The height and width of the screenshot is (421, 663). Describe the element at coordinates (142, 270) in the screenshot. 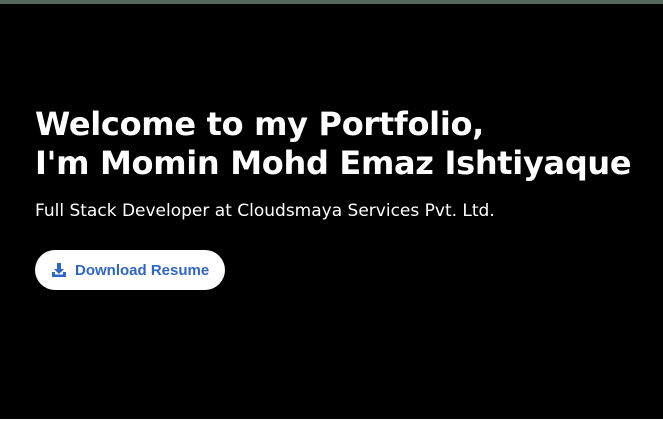

I see `download-resume-label: Download Resume` at that location.